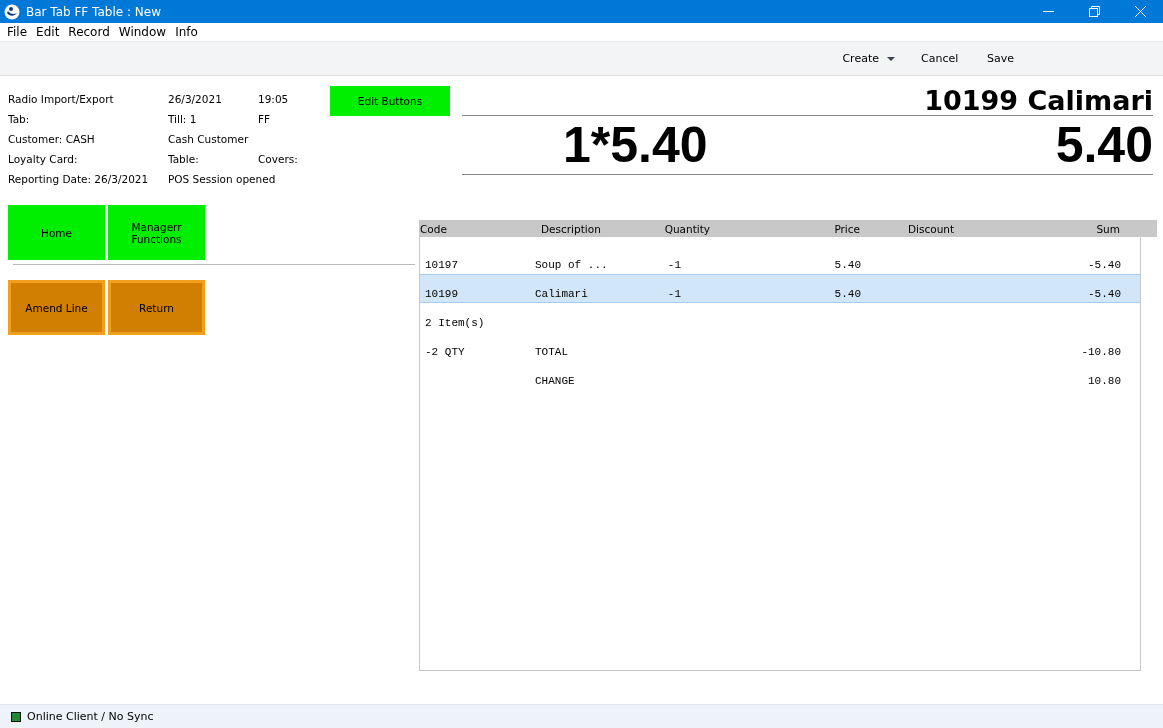  I want to click on minimize-icon, so click(1048, 11).